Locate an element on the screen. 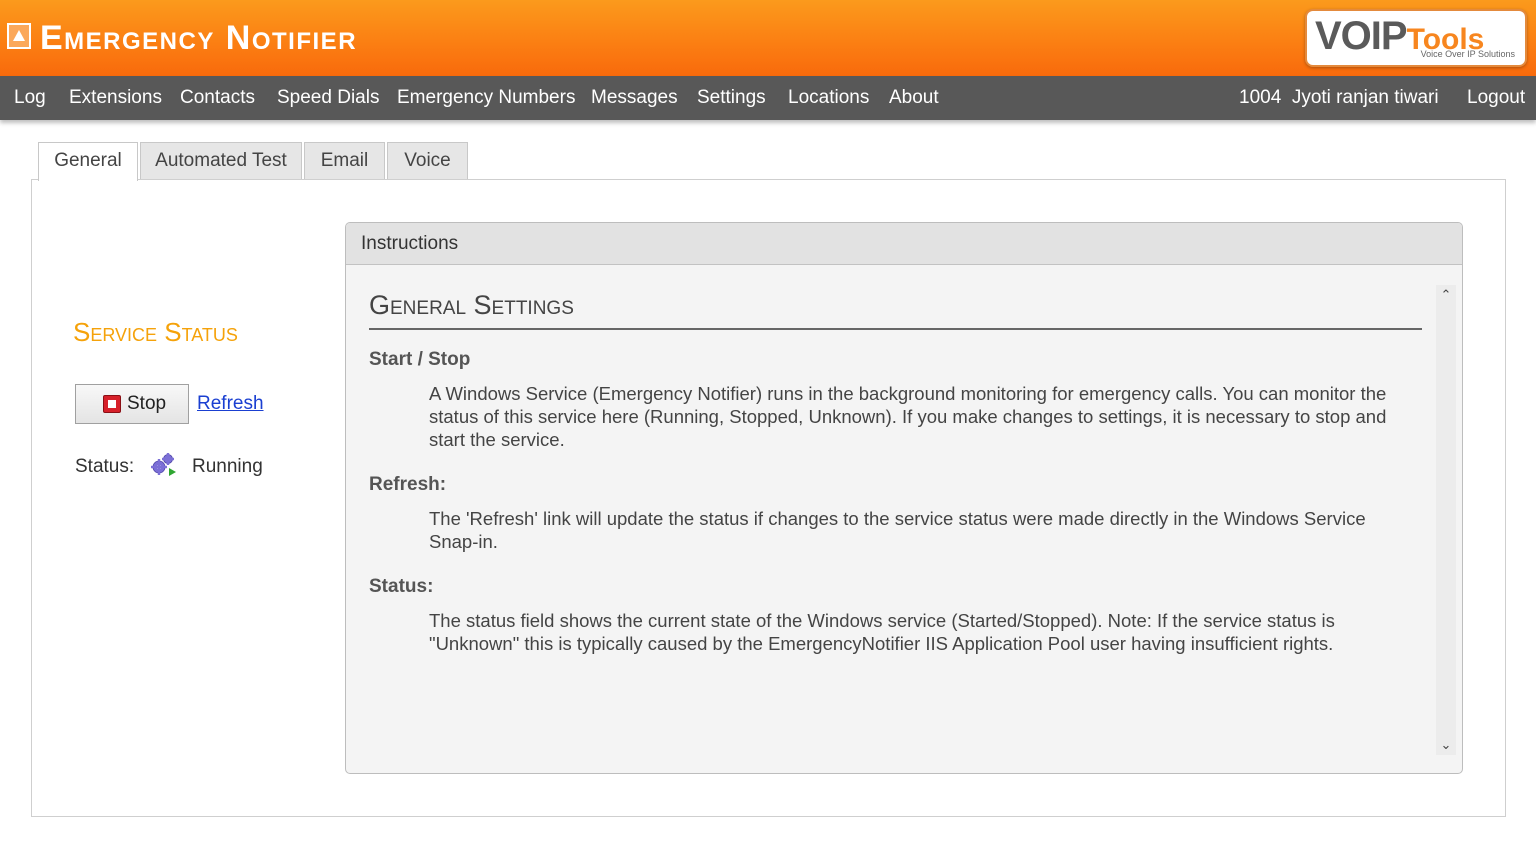  refresh-link: Refresh is located at coordinates (230, 404).